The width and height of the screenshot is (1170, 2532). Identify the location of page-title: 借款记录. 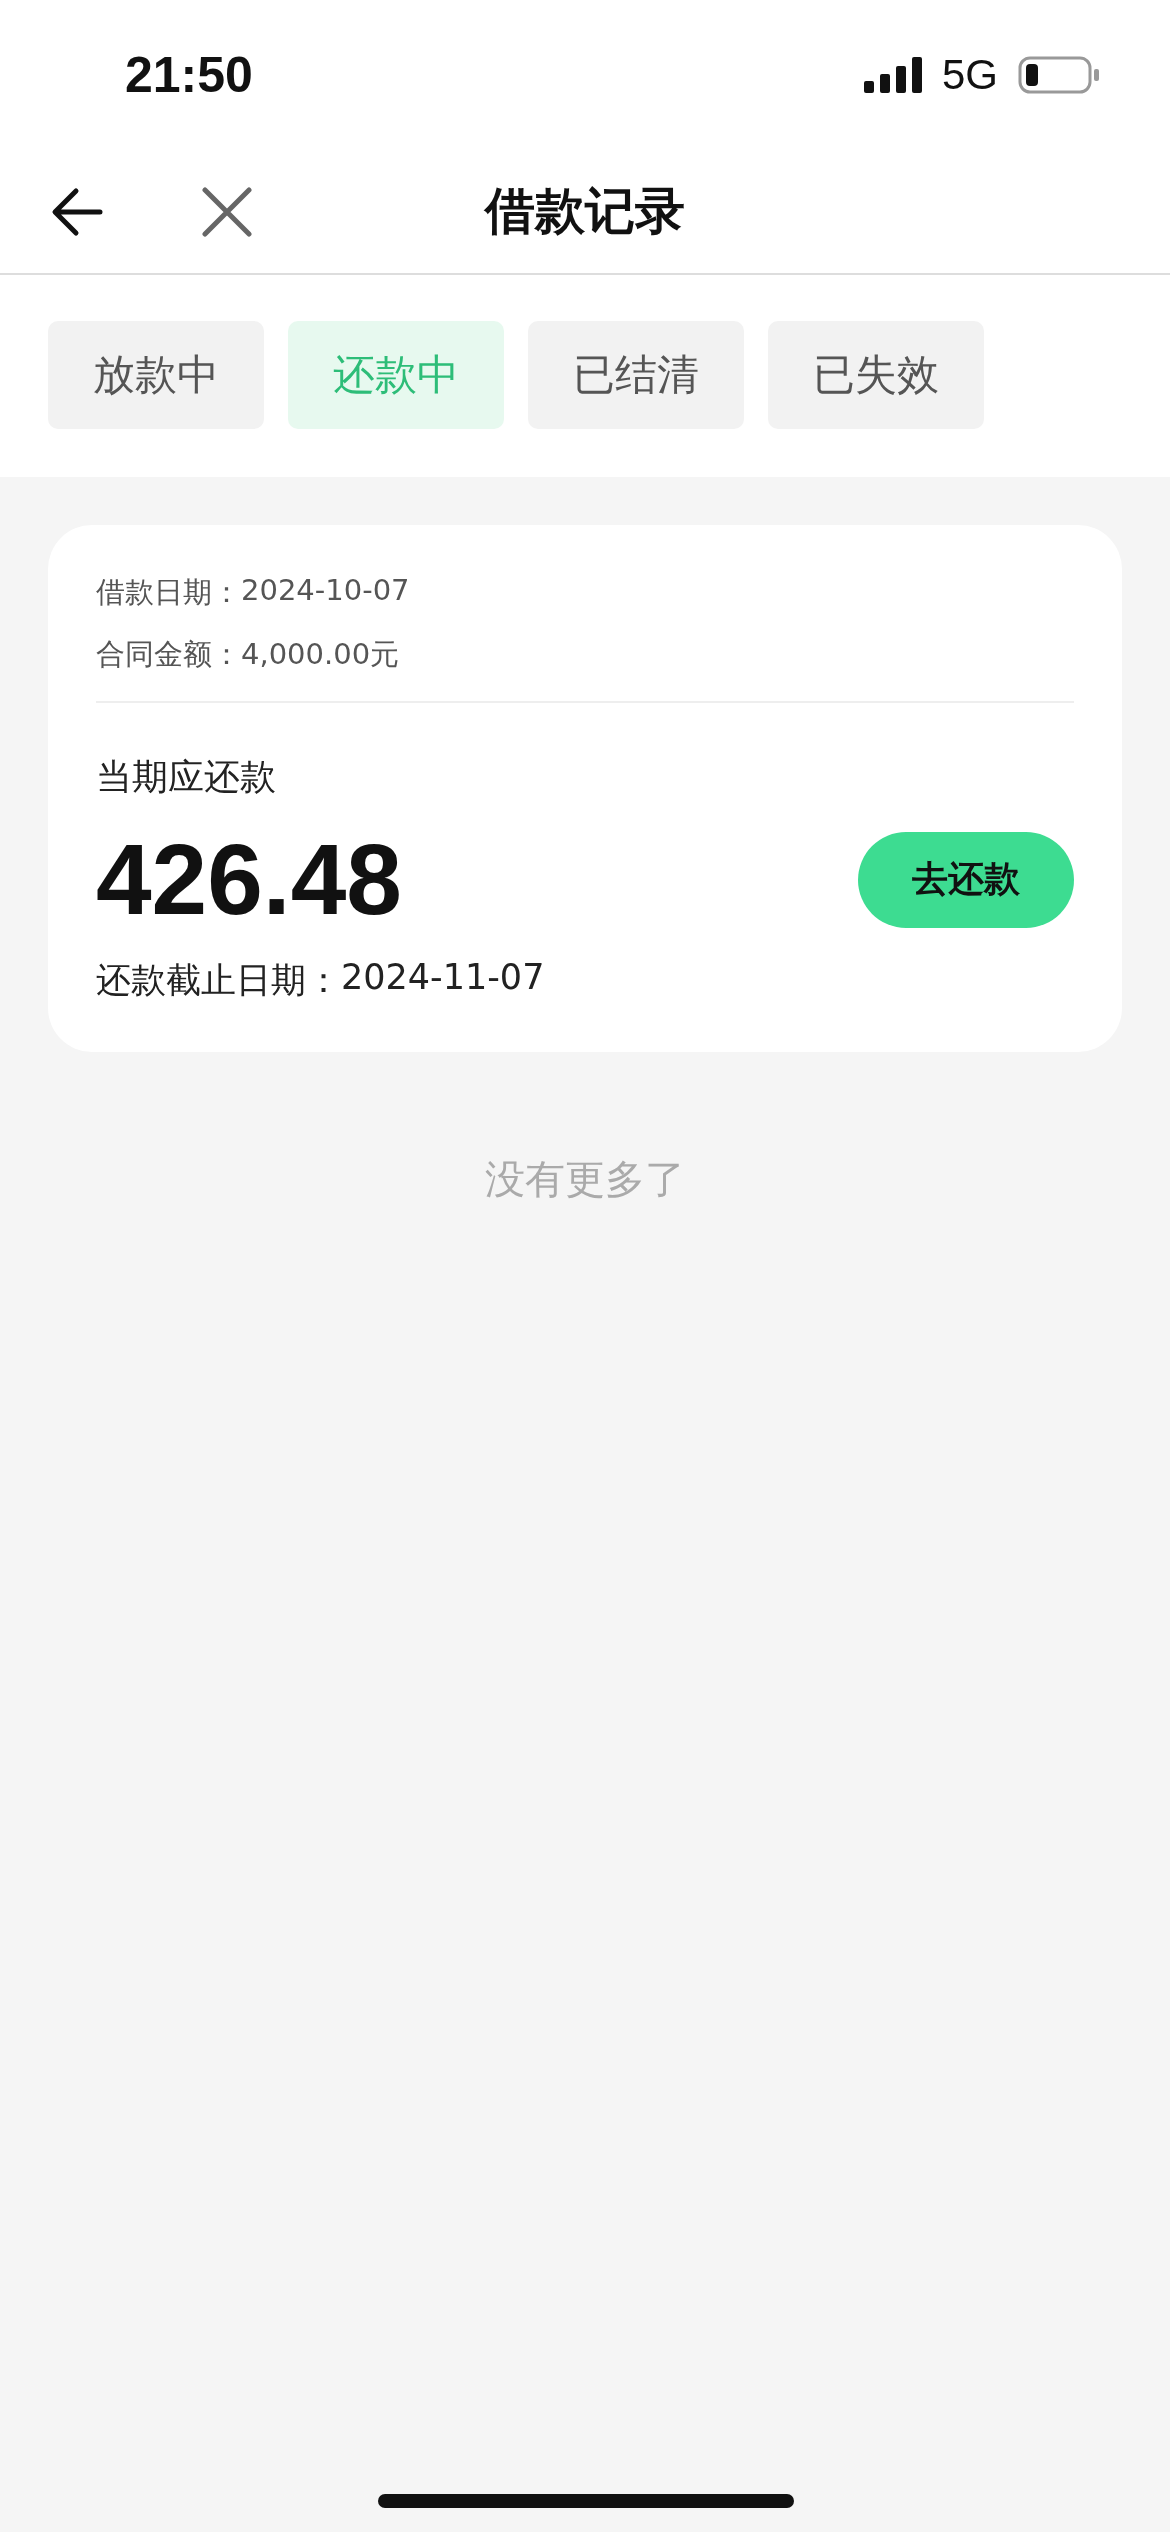
(585, 211).